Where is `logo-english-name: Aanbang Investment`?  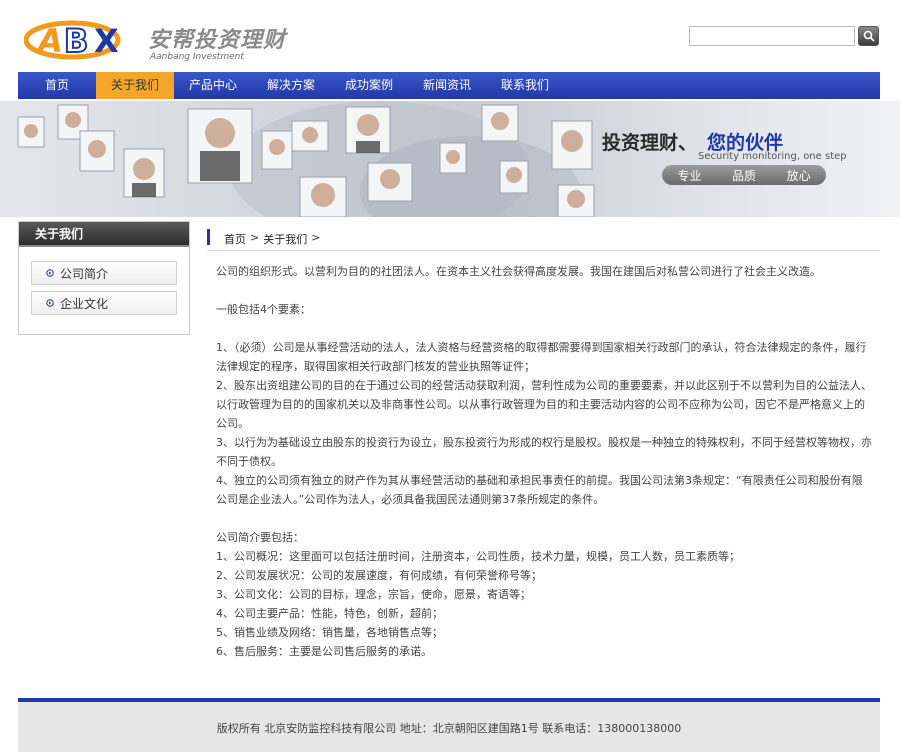 logo-english-name: Aanbang Investment is located at coordinates (197, 57).